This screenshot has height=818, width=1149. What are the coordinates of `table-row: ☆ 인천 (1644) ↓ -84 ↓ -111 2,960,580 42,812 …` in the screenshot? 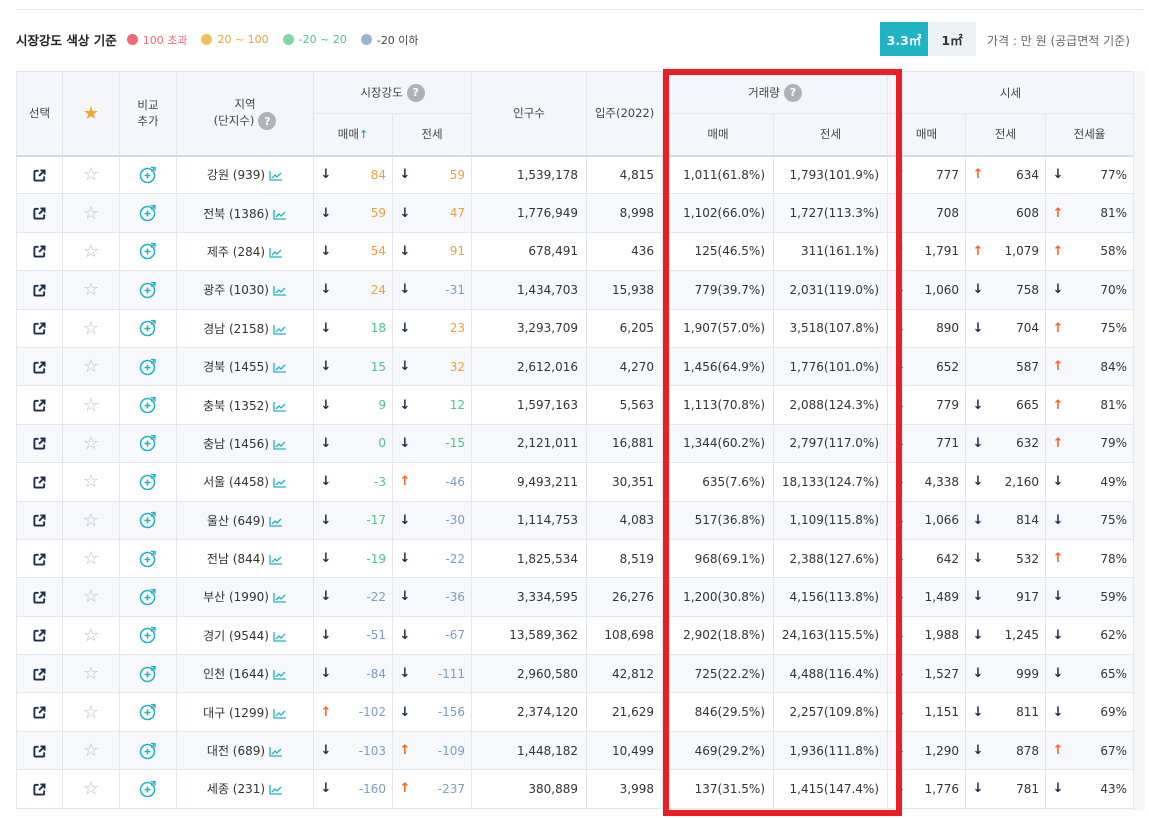 It's located at (575, 674).